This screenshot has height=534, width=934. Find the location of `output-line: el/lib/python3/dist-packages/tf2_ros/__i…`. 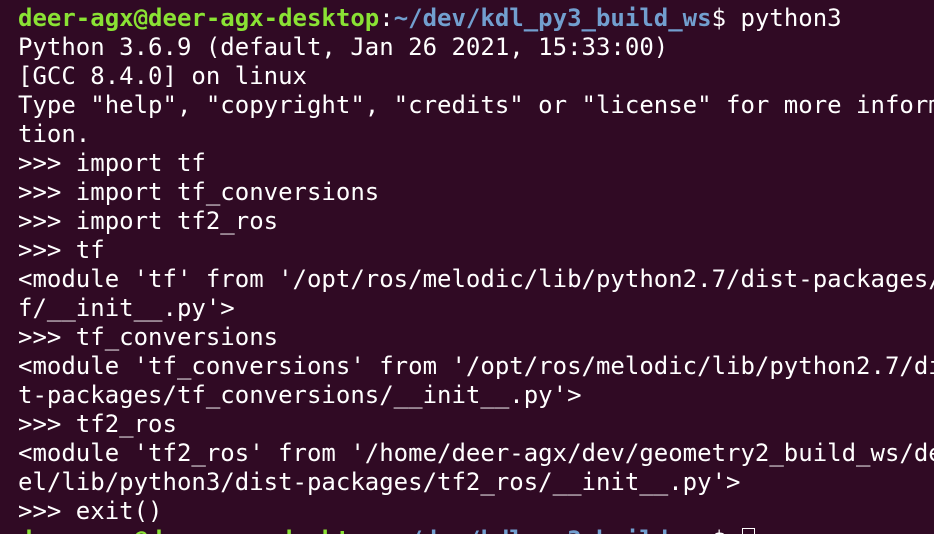

output-line: el/lib/python3/dist-packages/tf2_ros/__i… is located at coordinates (379, 482).